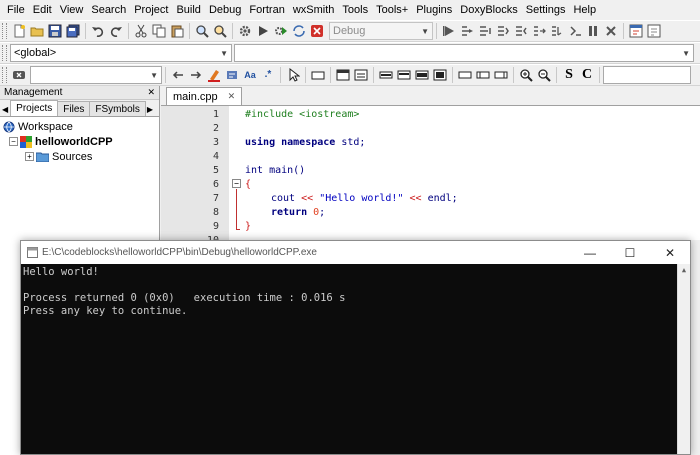 This screenshot has width=700, height=455. What do you see at coordinates (630, 252) in the screenshot?
I see `maximize-button: ☐` at bounding box center [630, 252].